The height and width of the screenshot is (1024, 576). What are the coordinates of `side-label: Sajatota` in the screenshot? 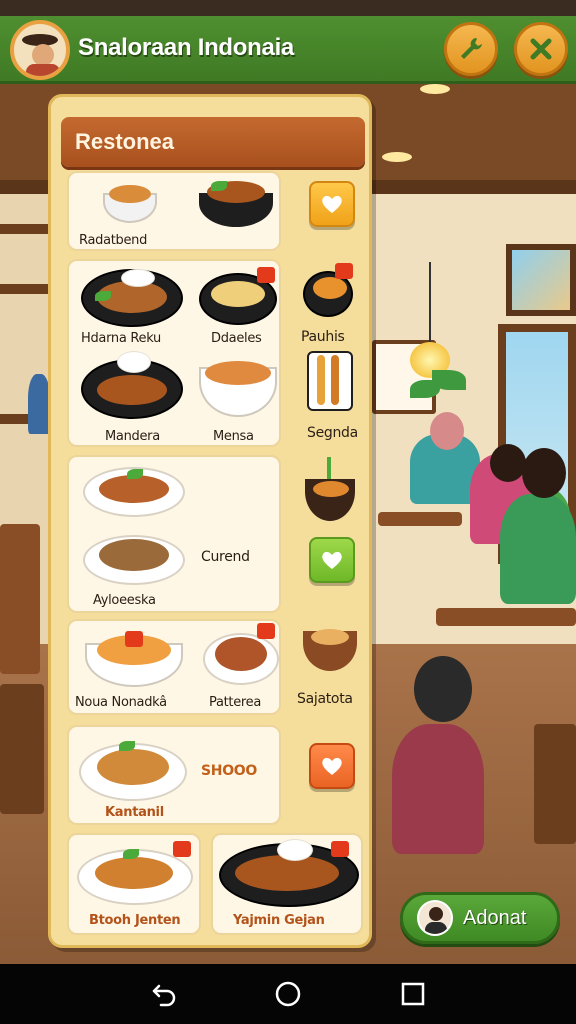 It's located at (325, 699).